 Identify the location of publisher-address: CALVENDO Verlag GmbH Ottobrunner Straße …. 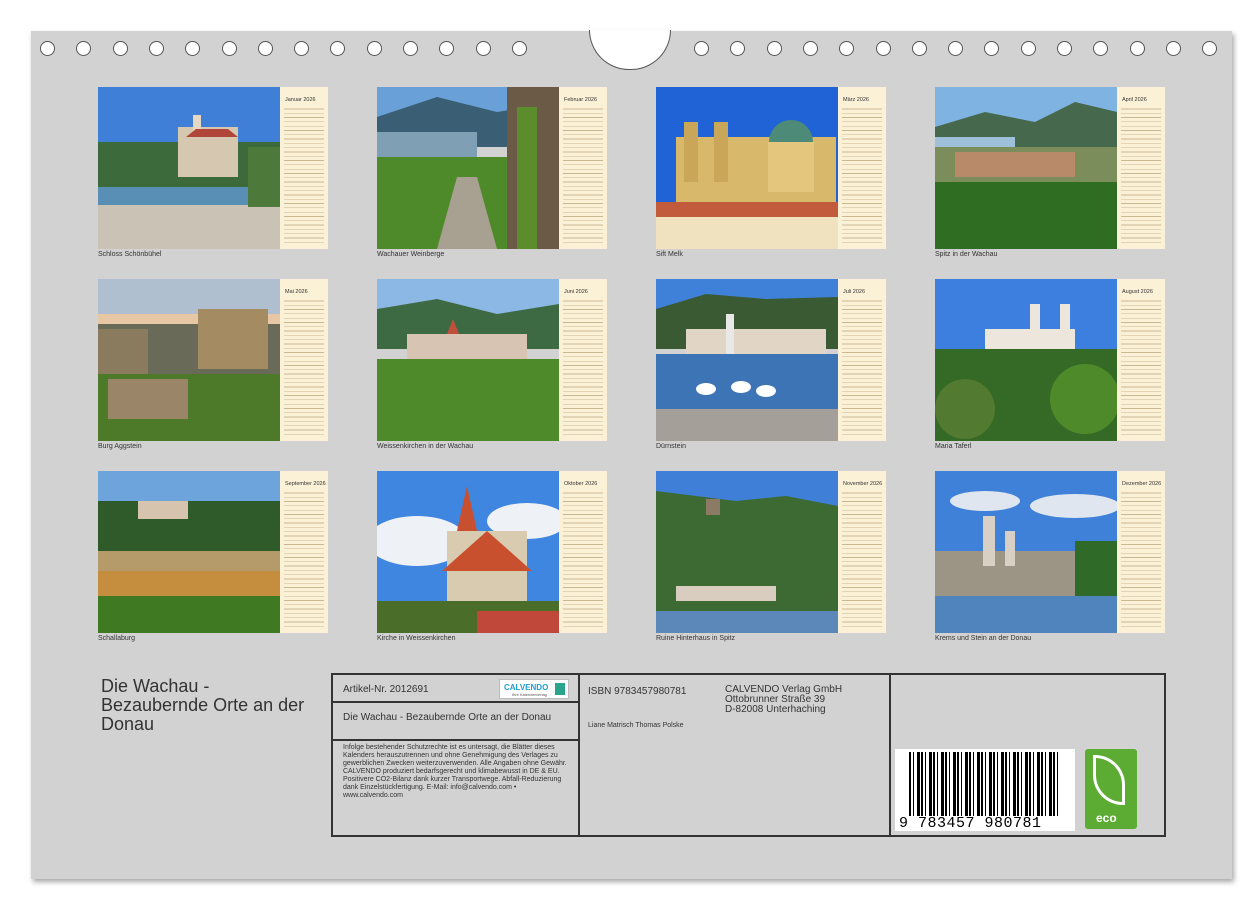
(783, 700).